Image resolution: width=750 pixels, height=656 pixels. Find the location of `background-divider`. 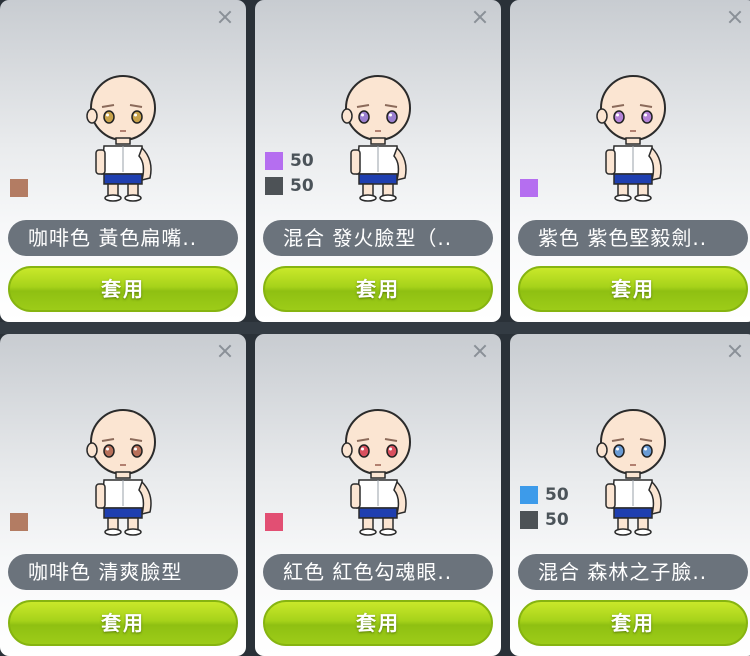

background-divider is located at coordinates (375, 328).